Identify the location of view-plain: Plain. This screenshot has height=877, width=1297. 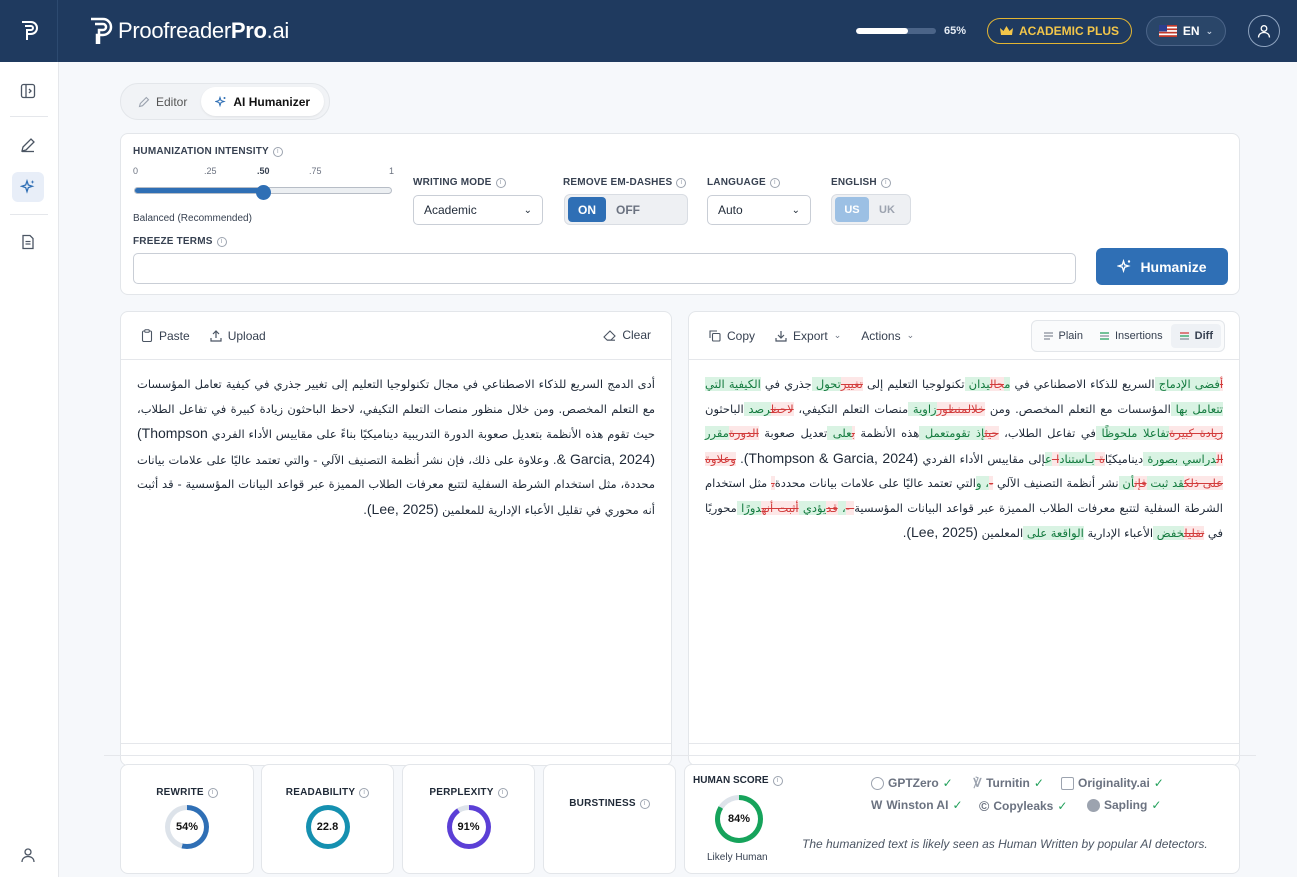
(1063, 336).